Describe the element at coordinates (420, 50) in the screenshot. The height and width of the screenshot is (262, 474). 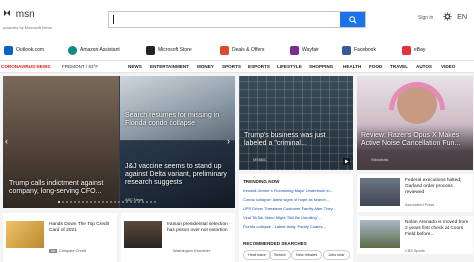
I see `quick-link-label: eBay` at that location.